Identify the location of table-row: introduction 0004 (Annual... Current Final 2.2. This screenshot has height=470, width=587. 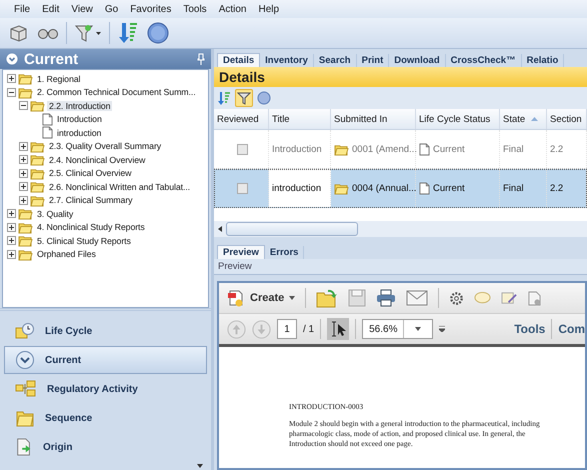
(400, 188).